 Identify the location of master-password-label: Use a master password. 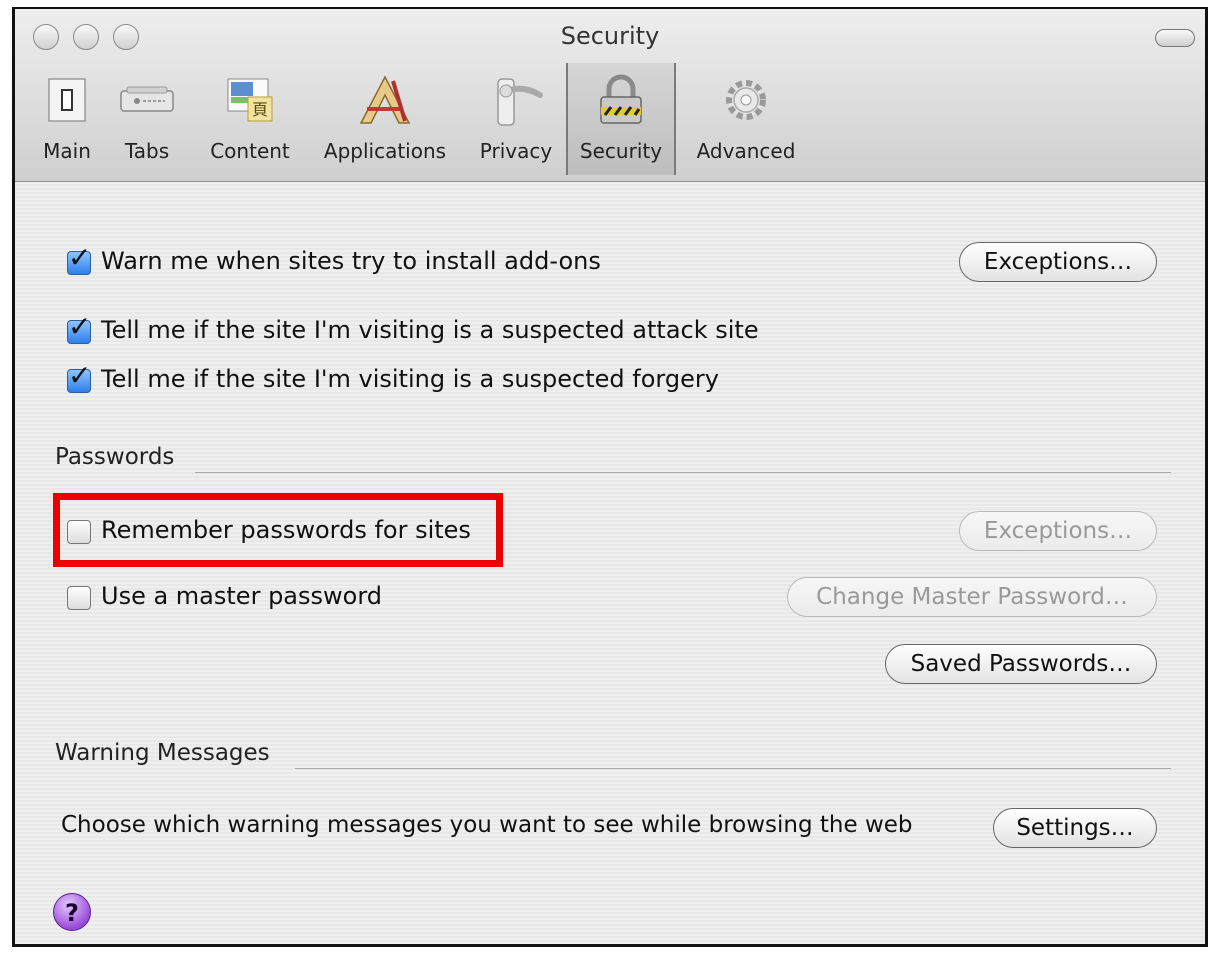
(242, 596).